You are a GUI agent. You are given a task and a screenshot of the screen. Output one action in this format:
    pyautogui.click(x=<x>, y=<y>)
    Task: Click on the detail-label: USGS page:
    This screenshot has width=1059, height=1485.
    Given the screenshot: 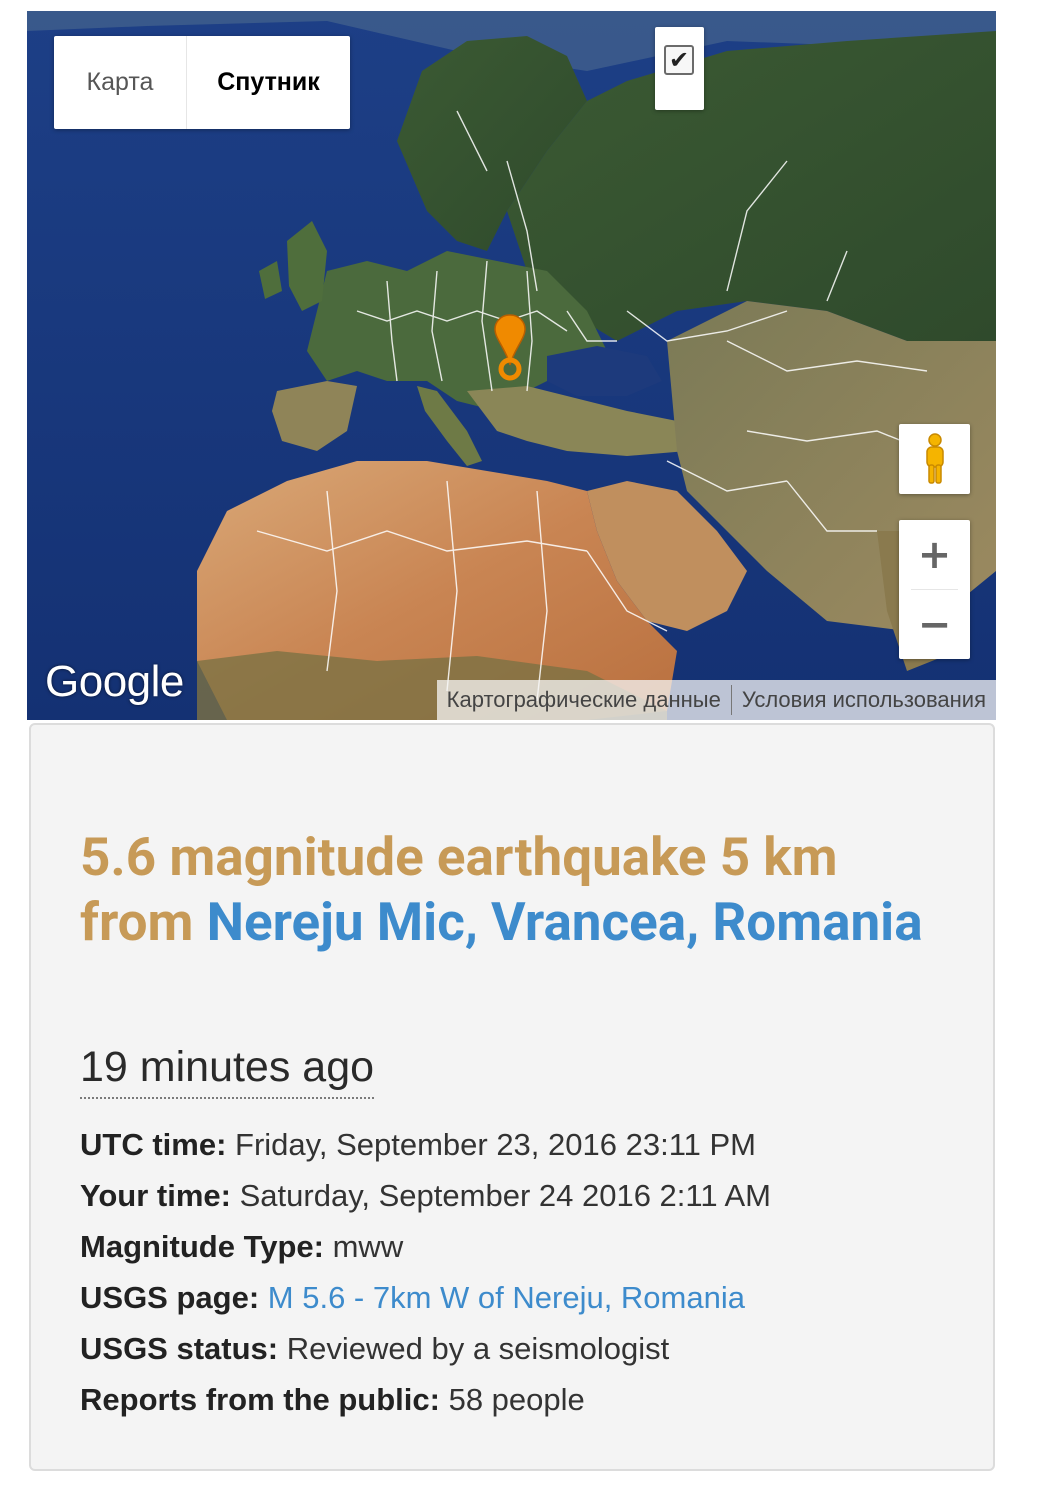 What is the action you would take?
    pyautogui.click(x=170, y=1297)
    